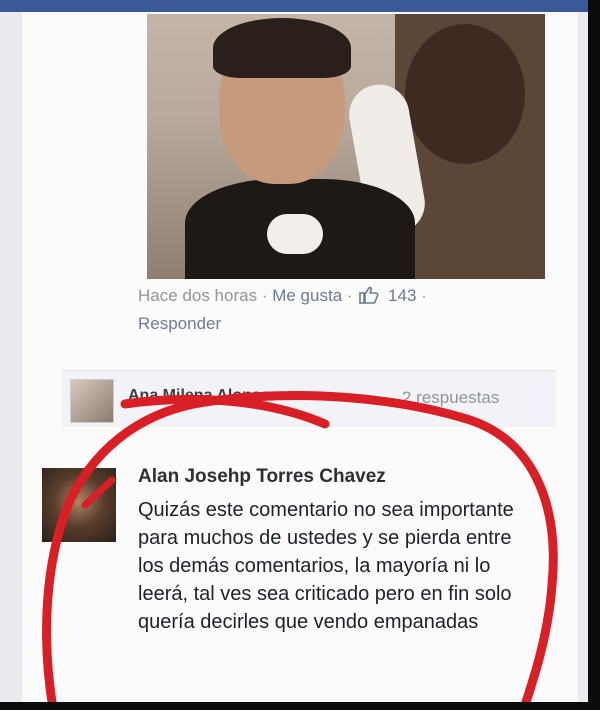  Describe the element at coordinates (465, 94) in the screenshot. I see `photo-person-hair` at that location.